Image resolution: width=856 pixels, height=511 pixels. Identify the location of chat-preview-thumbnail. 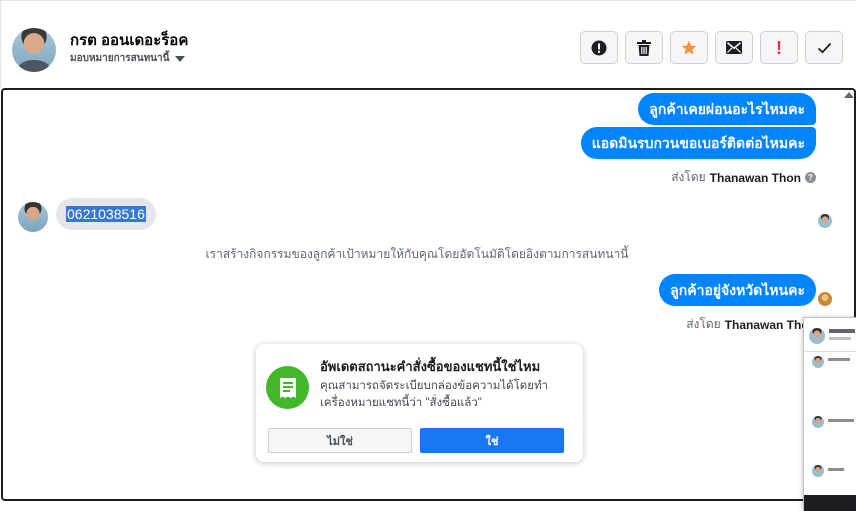
(829, 414).